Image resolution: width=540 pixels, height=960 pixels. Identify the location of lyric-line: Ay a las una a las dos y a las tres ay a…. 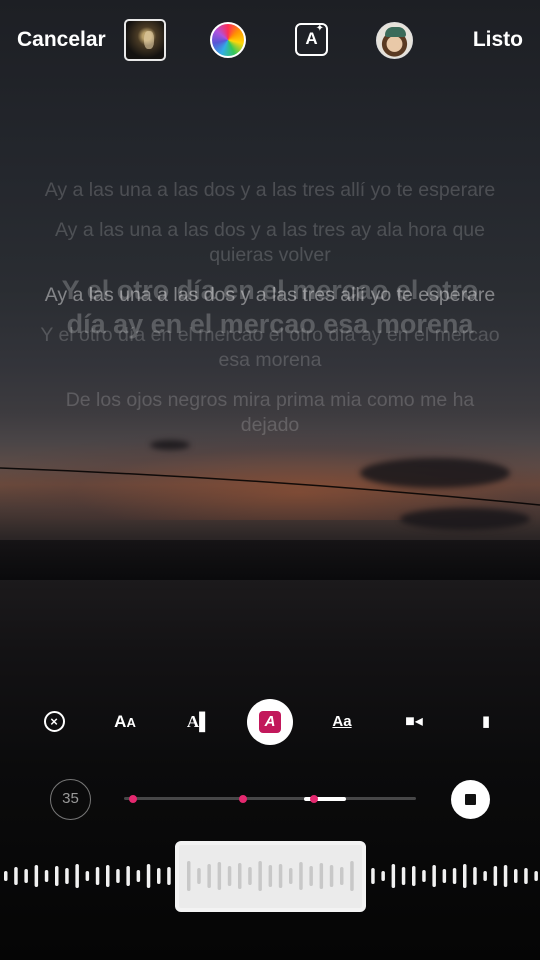
(270, 242).